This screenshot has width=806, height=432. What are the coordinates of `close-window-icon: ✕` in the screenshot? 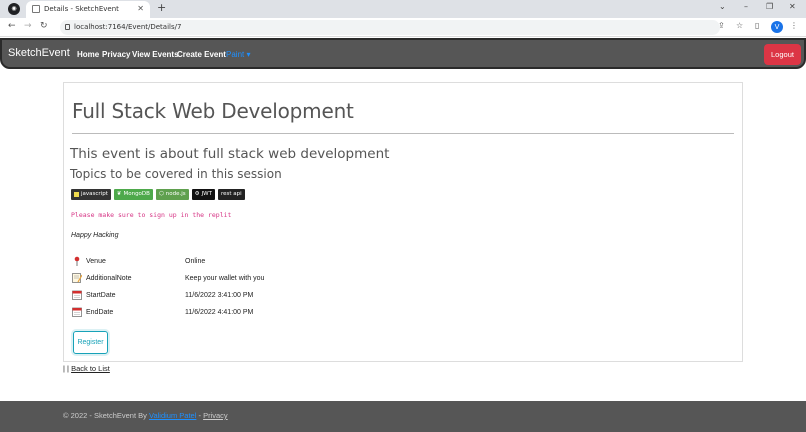 It's located at (792, 6).